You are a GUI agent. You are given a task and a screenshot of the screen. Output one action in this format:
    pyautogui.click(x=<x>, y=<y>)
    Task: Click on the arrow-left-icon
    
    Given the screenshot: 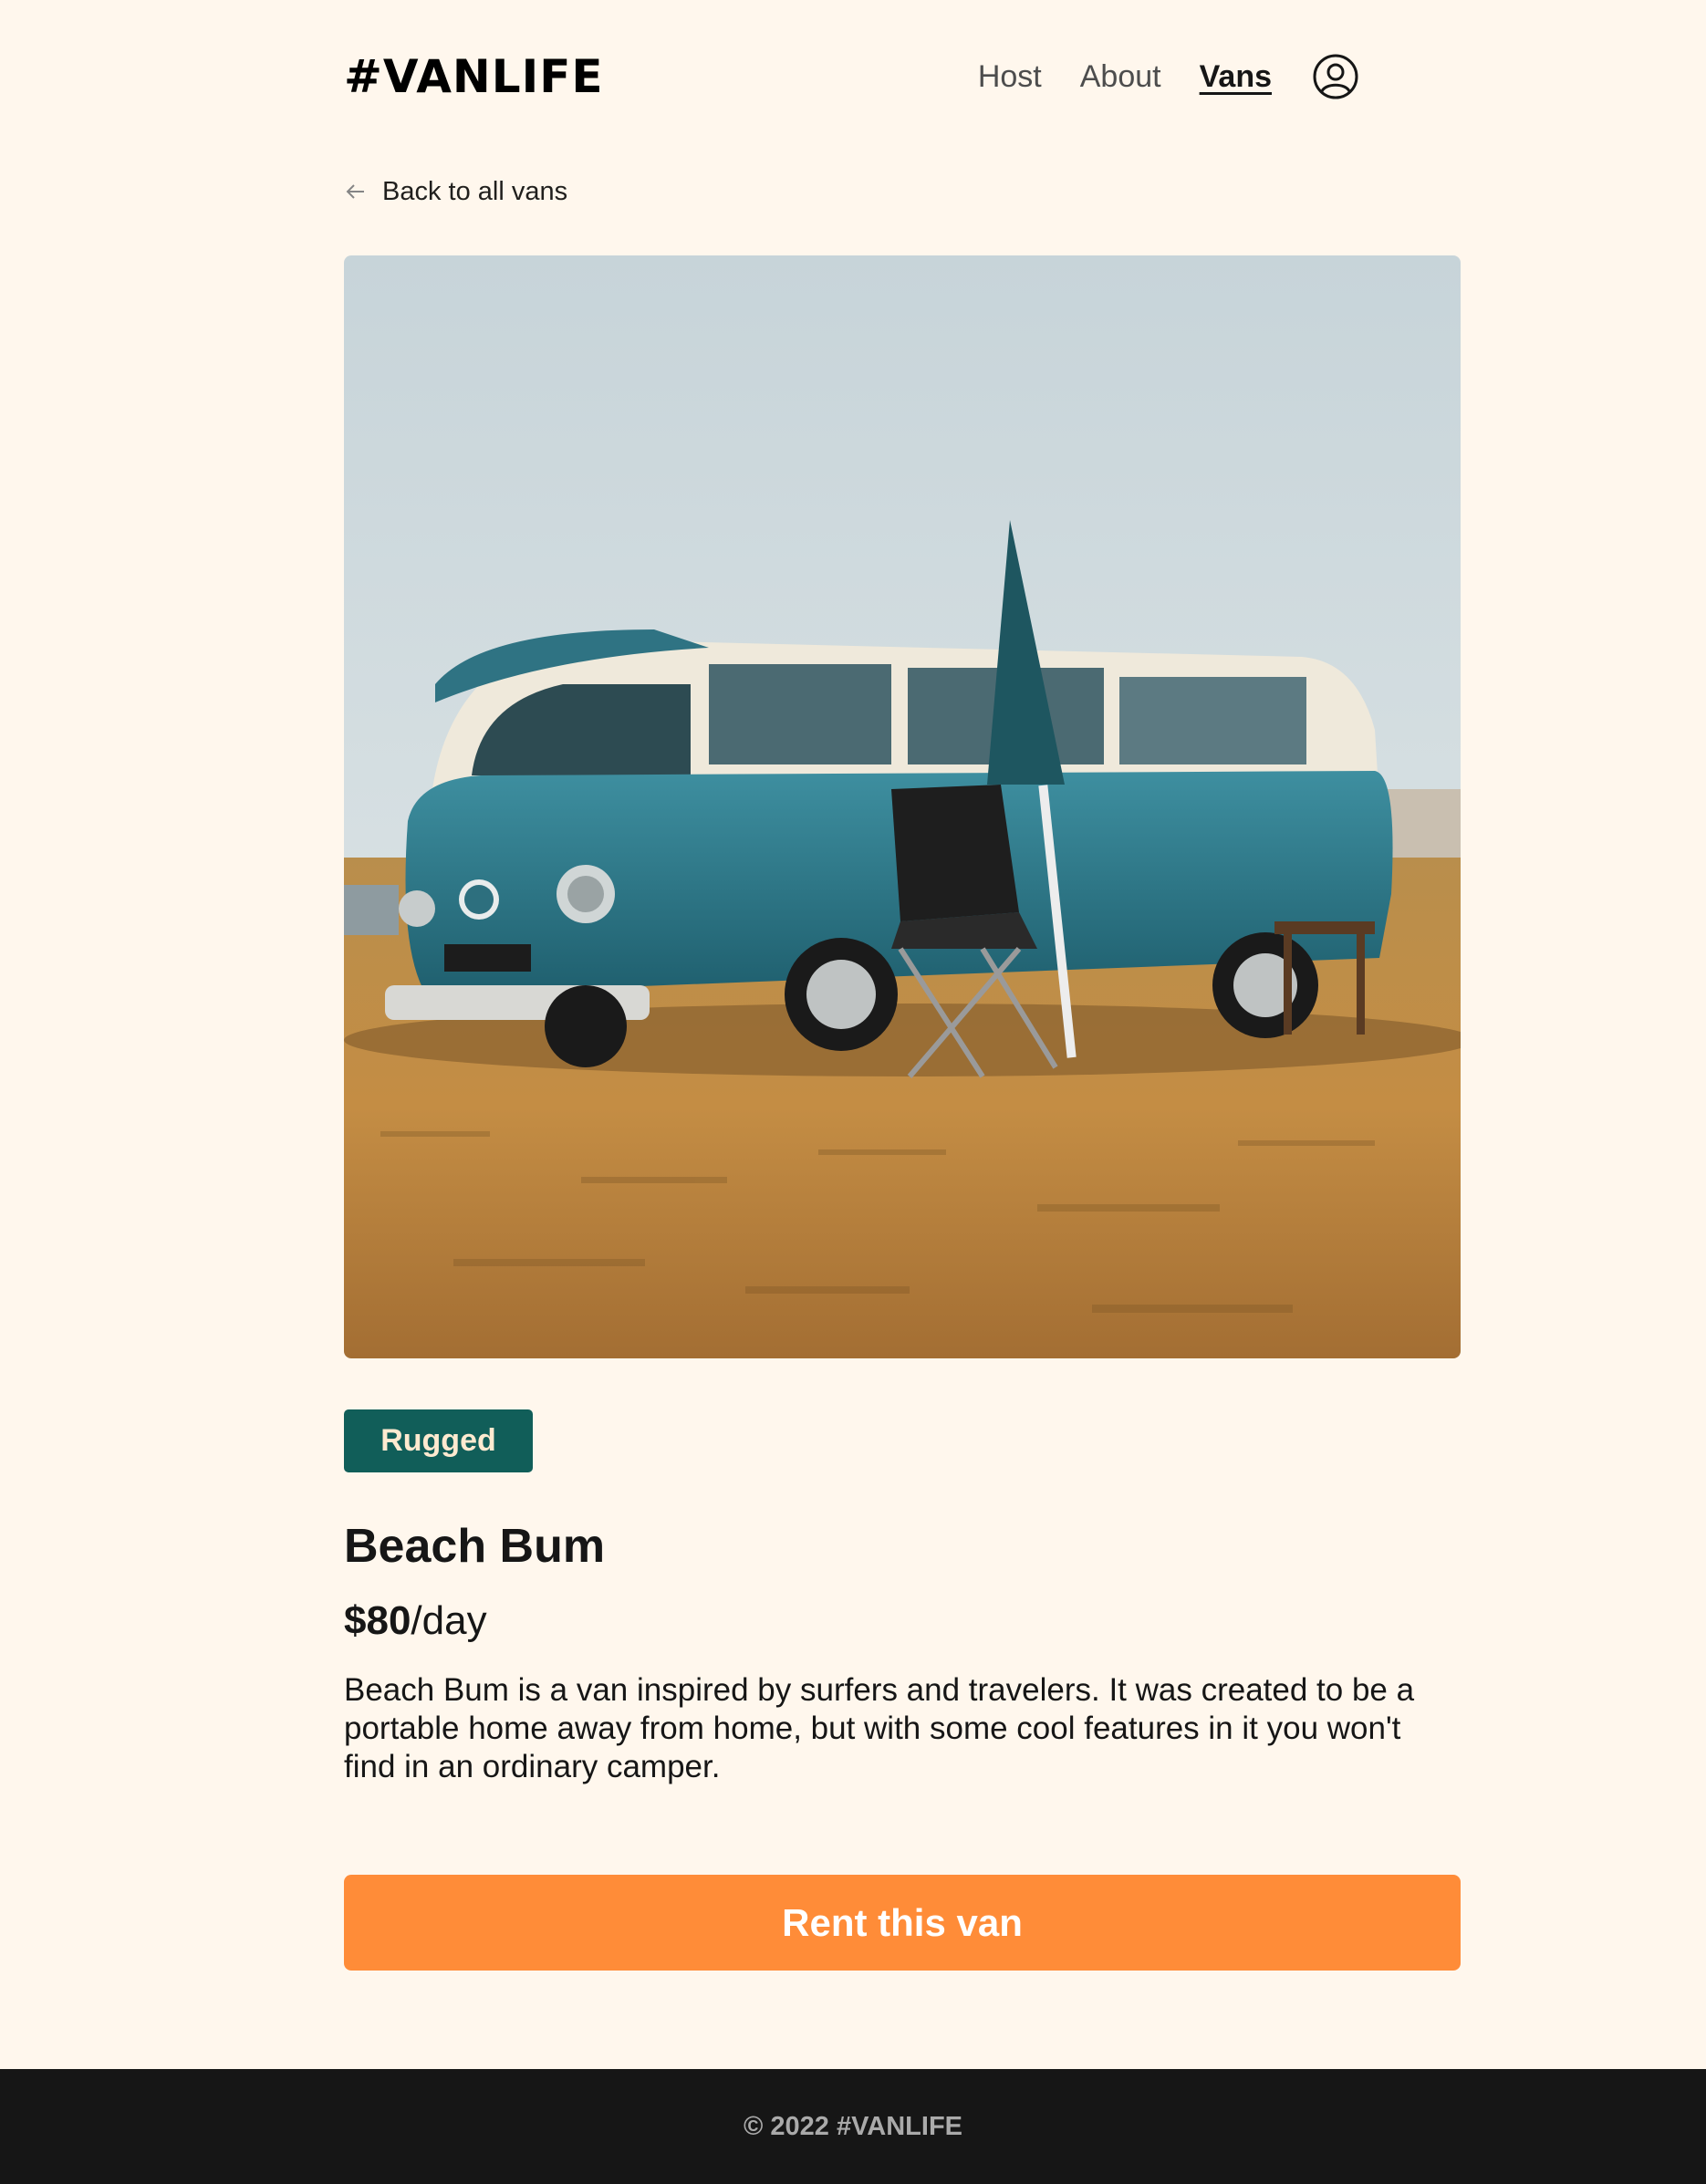 What is the action you would take?
    pyautogui.click(x=356, y=191)
    